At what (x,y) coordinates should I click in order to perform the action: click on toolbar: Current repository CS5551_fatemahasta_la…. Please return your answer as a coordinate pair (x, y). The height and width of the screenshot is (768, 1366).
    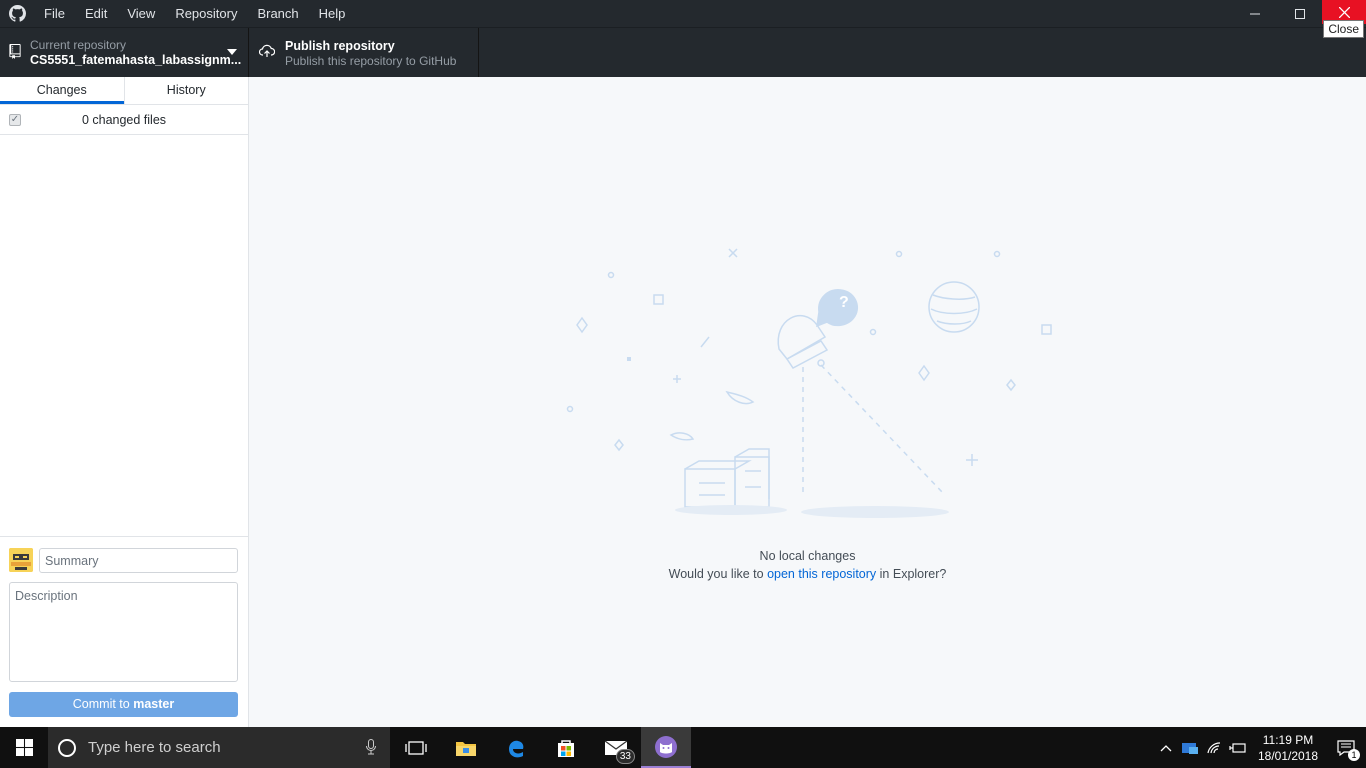
    Looking at the image, I should click on (683, 52).